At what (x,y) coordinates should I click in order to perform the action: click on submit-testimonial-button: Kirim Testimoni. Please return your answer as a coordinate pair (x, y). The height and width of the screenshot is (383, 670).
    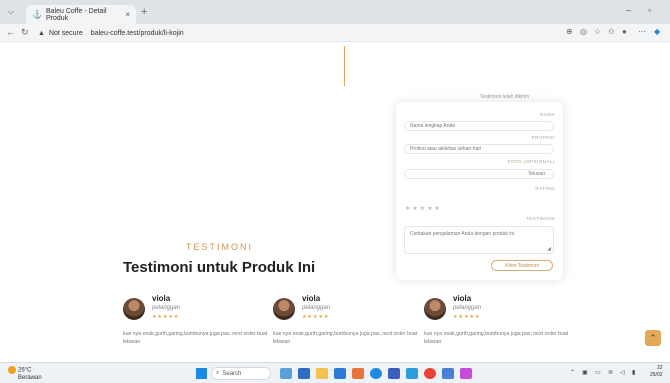
    Looking at the image, I should click on (522, 265).